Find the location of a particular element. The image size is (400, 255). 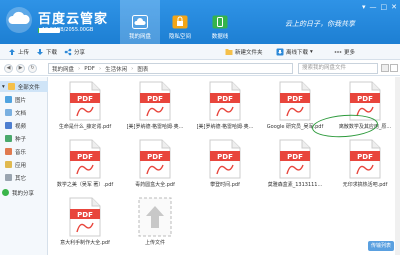

breadcrumb-item: 生活休闲 is located at coordinates (116, 69).